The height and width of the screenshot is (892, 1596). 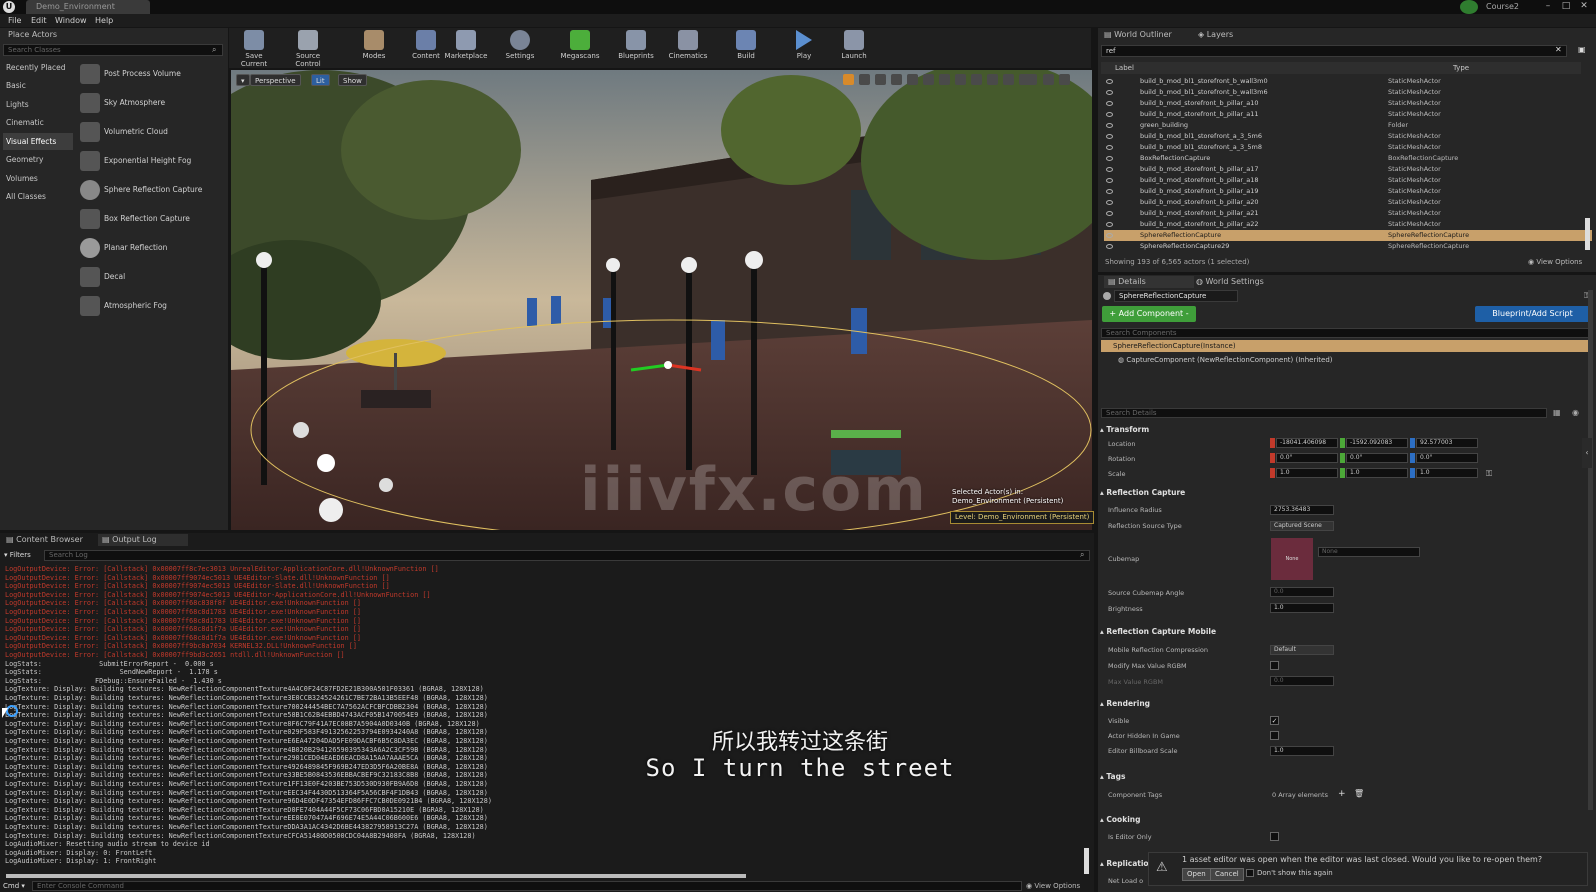 I want to click on tab-world-settings: ◍ World Settings, so click(x=1230, y=282).